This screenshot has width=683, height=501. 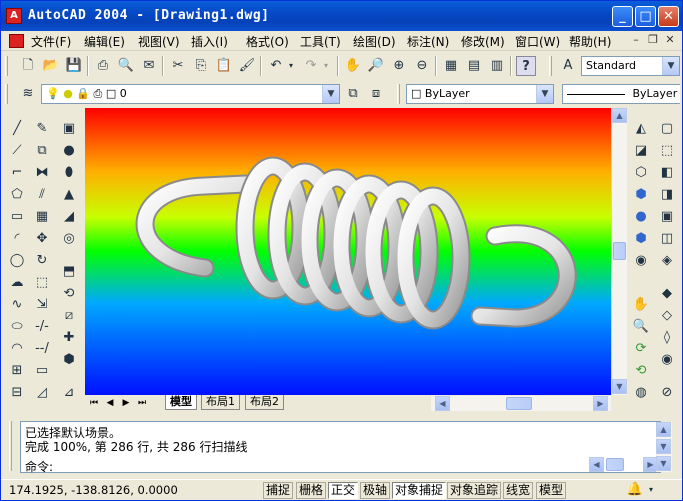 What do you see at coordinates (190, 94) in the screenshot?
I see `layer-select: 💡 ● 🔒 ⎙ □ 0 ▼` at bounding box center [190, 94].